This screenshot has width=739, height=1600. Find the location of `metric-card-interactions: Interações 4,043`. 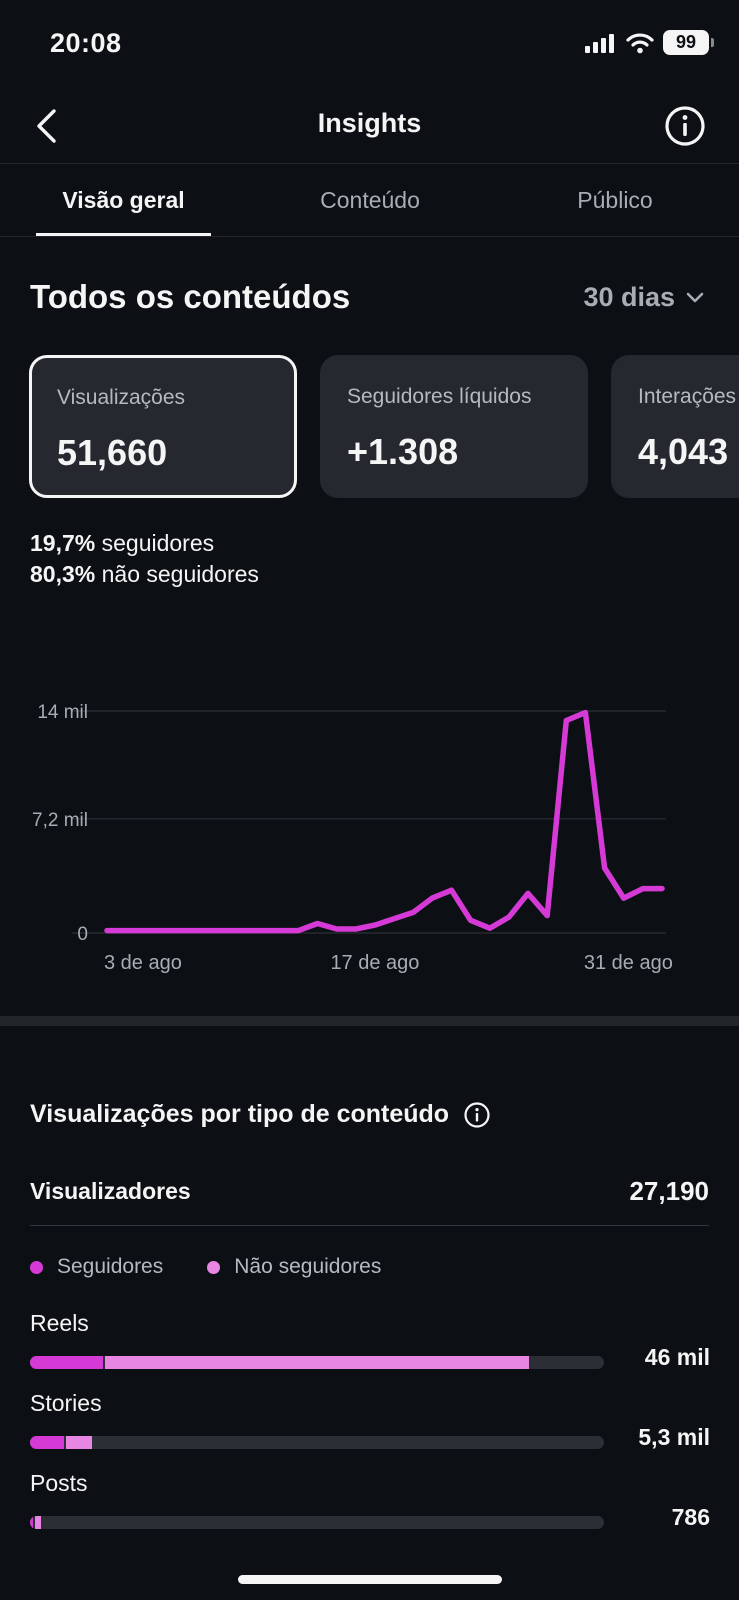

metric-card-interactions: Interações 4,043 is located at coordinates (675, 426).